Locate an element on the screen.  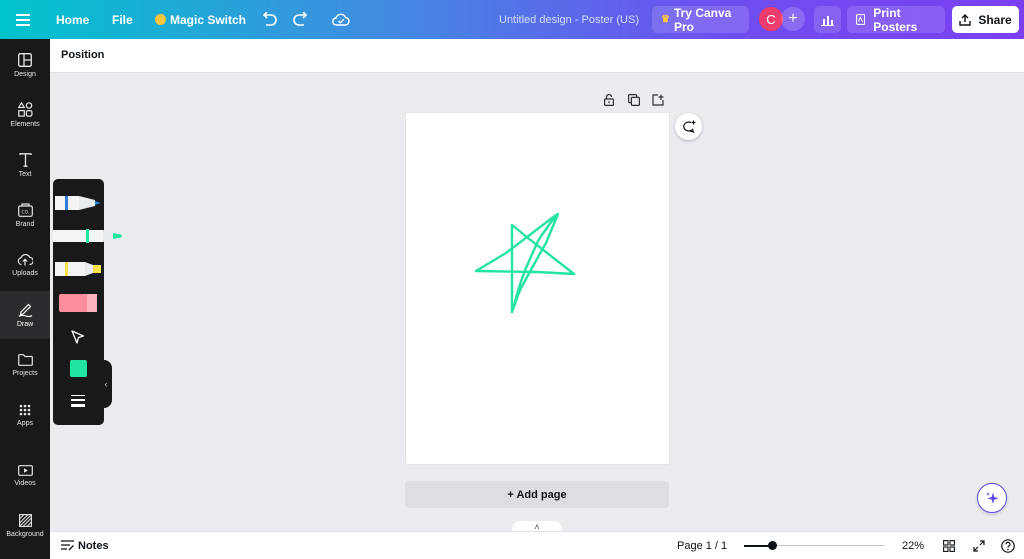
sidebar-item-label: Apps is located at coordinates (25, 423).